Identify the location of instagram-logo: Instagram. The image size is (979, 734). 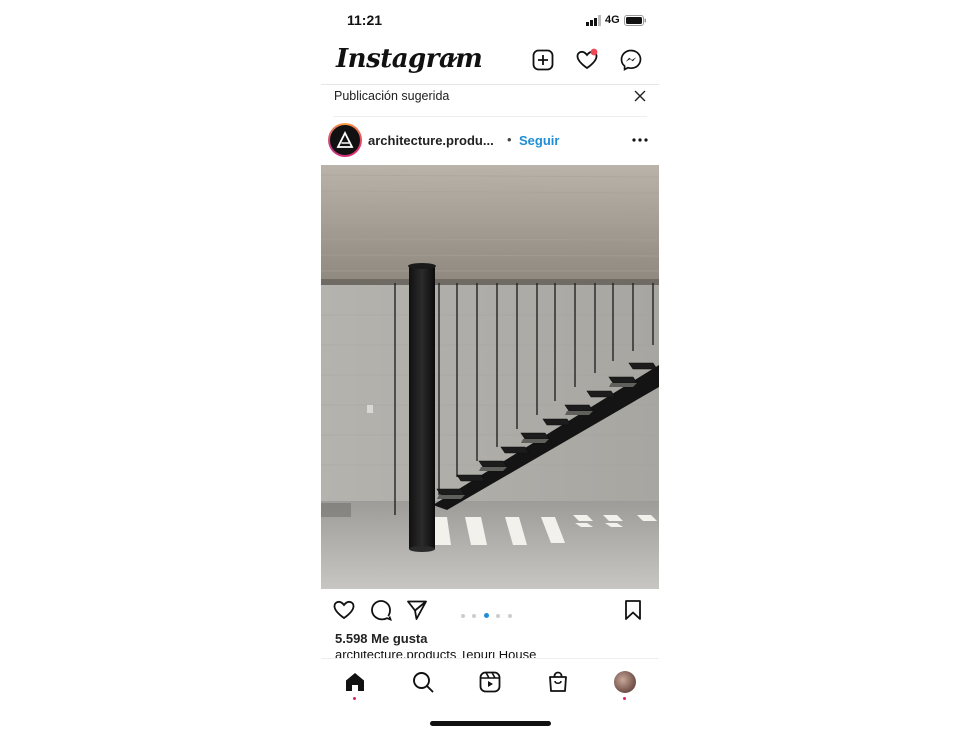
(409, 59).